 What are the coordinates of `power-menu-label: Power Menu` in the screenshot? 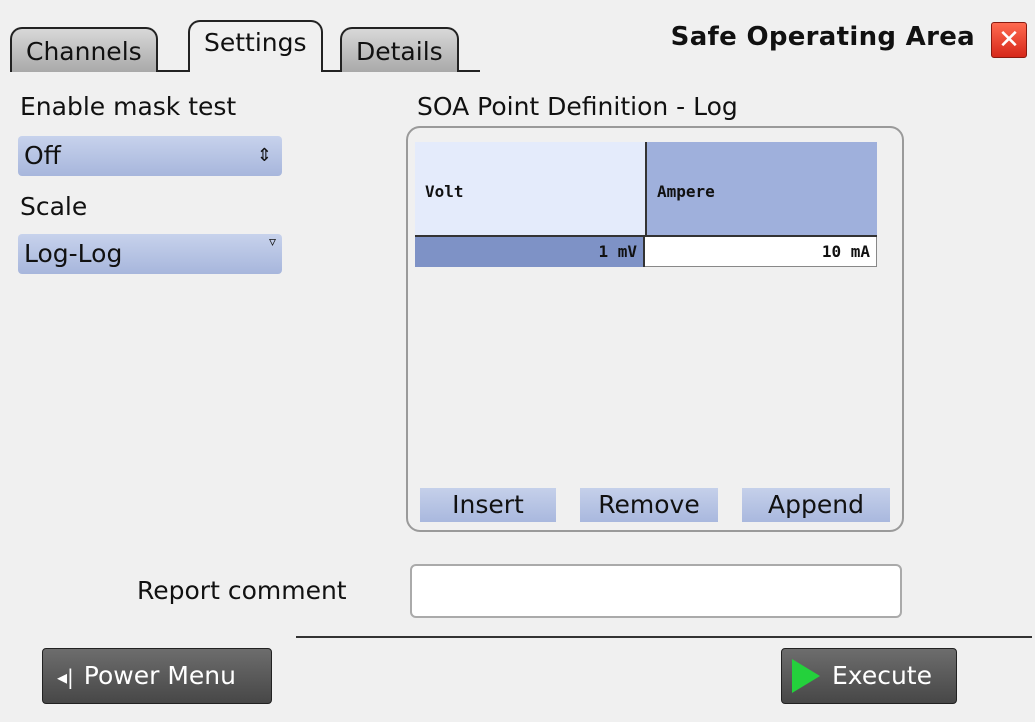 It's located at (159, 675).